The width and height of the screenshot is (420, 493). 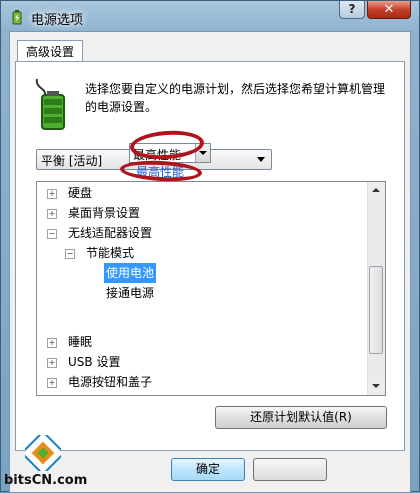 I want to click on title-bar: 电源选项 ? ✕, so click(x=210, y=17).